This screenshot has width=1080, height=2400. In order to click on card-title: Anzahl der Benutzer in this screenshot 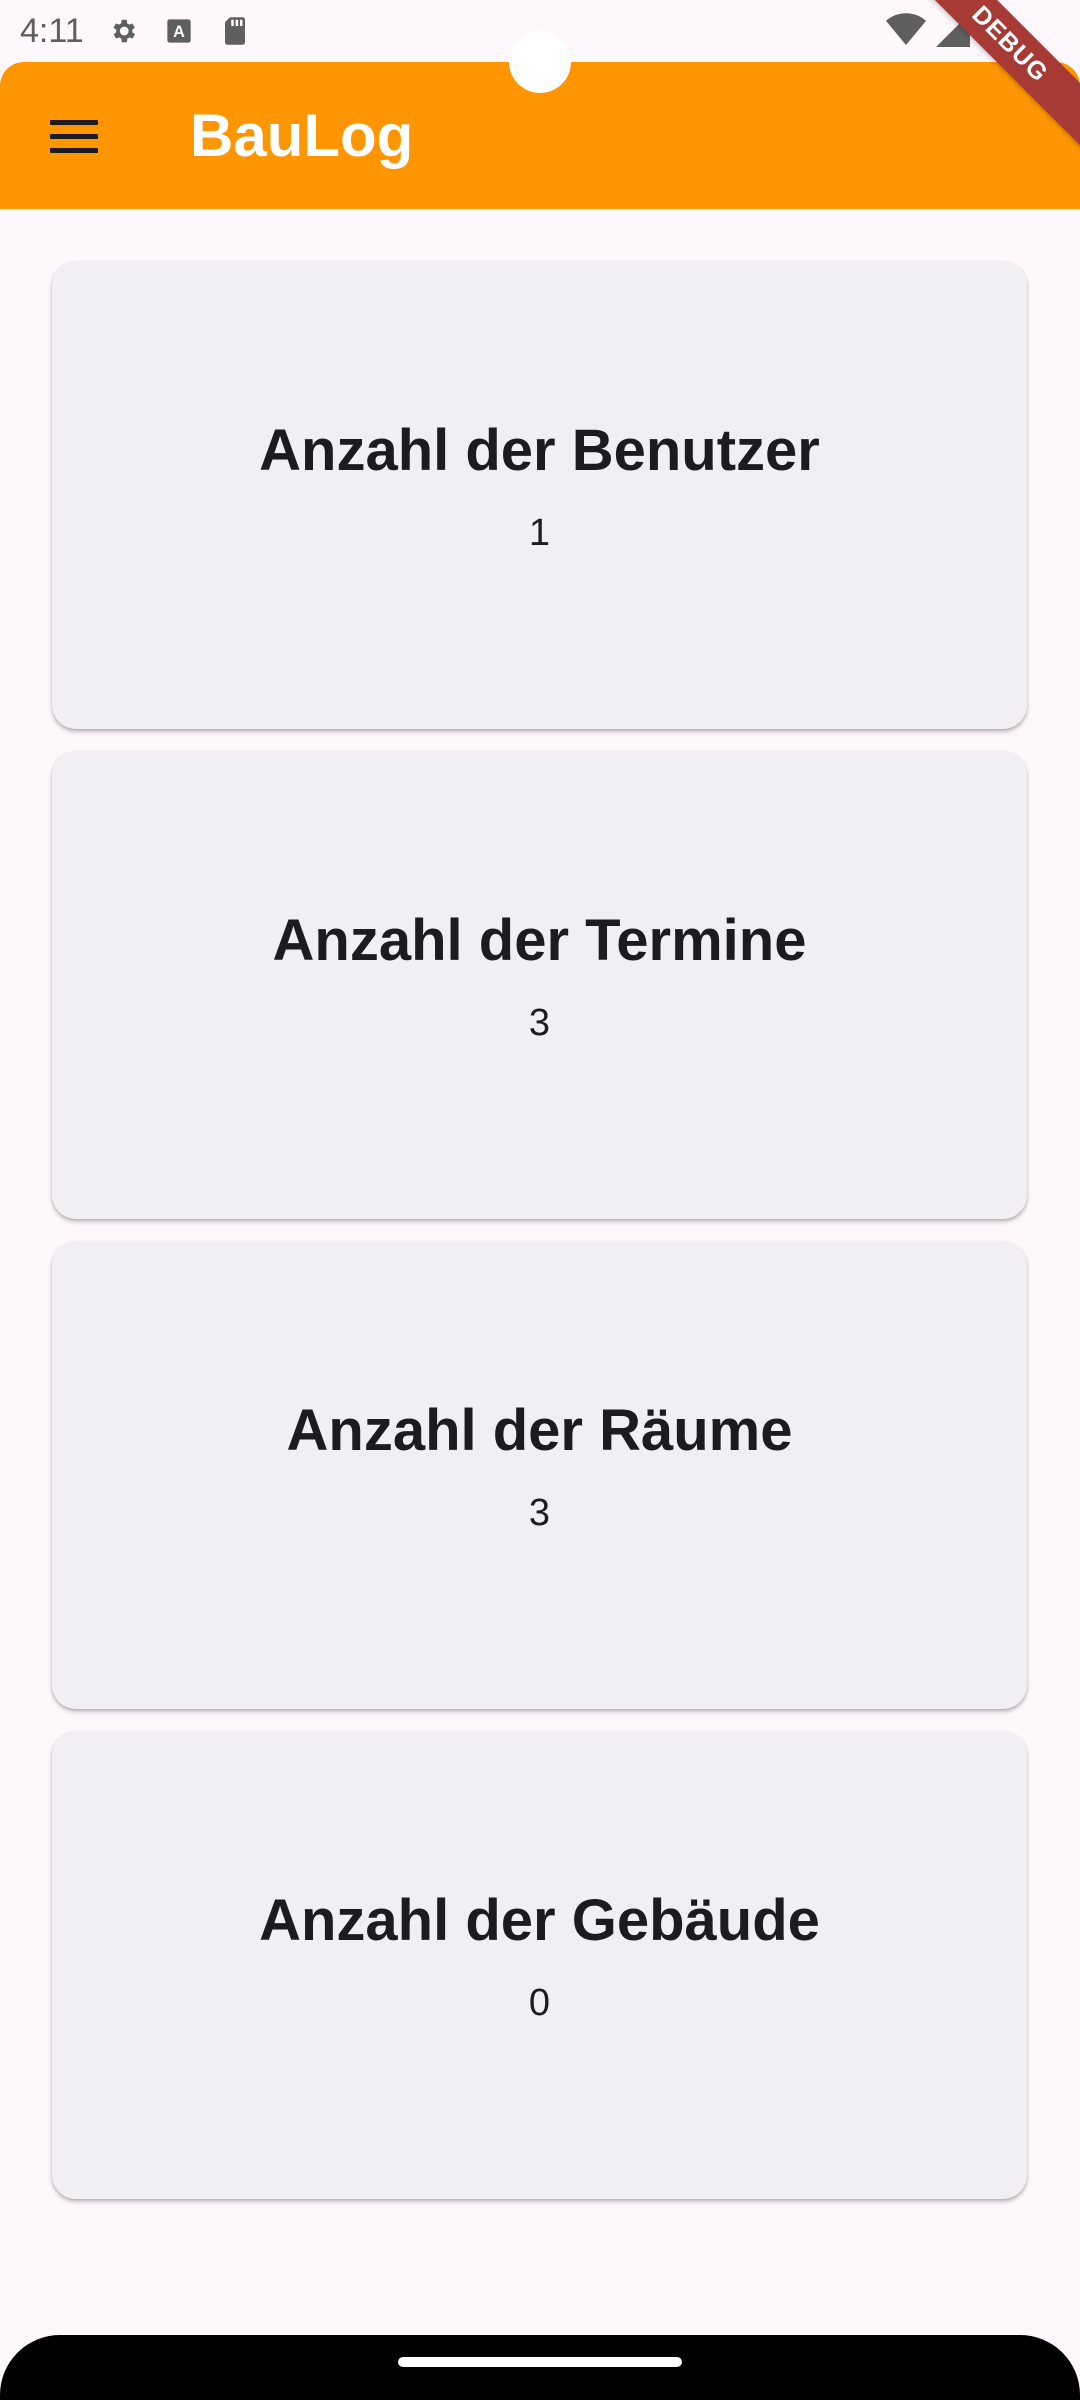, I will do `click(539, 450)`.